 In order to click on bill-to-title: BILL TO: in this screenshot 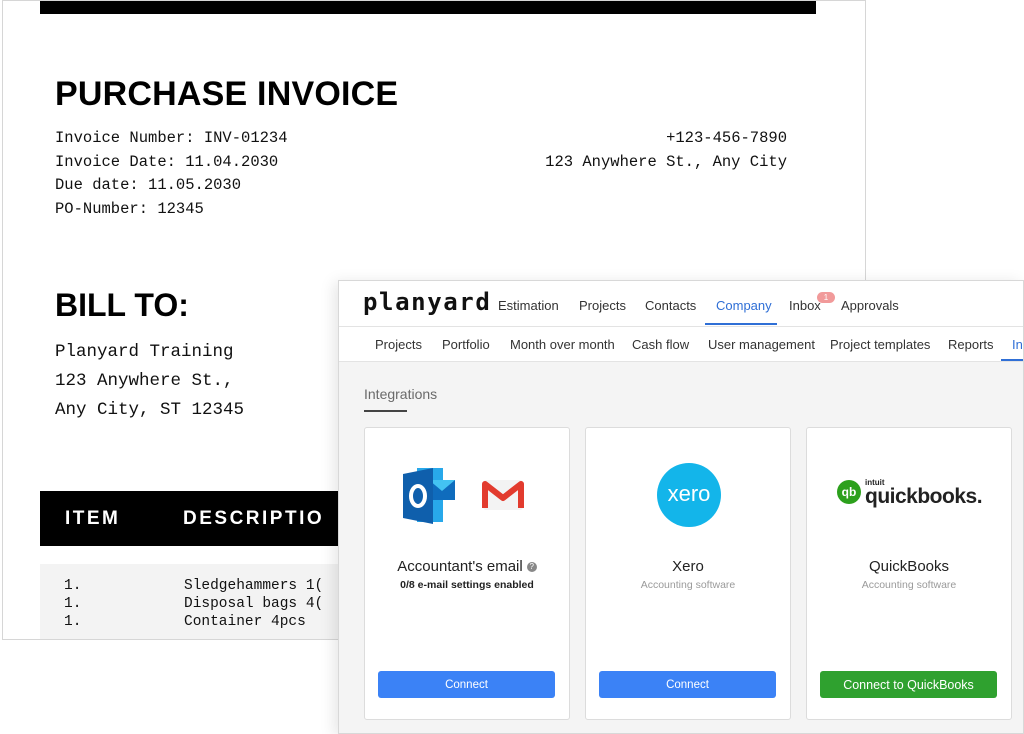, I will do `click(122, 305)`.